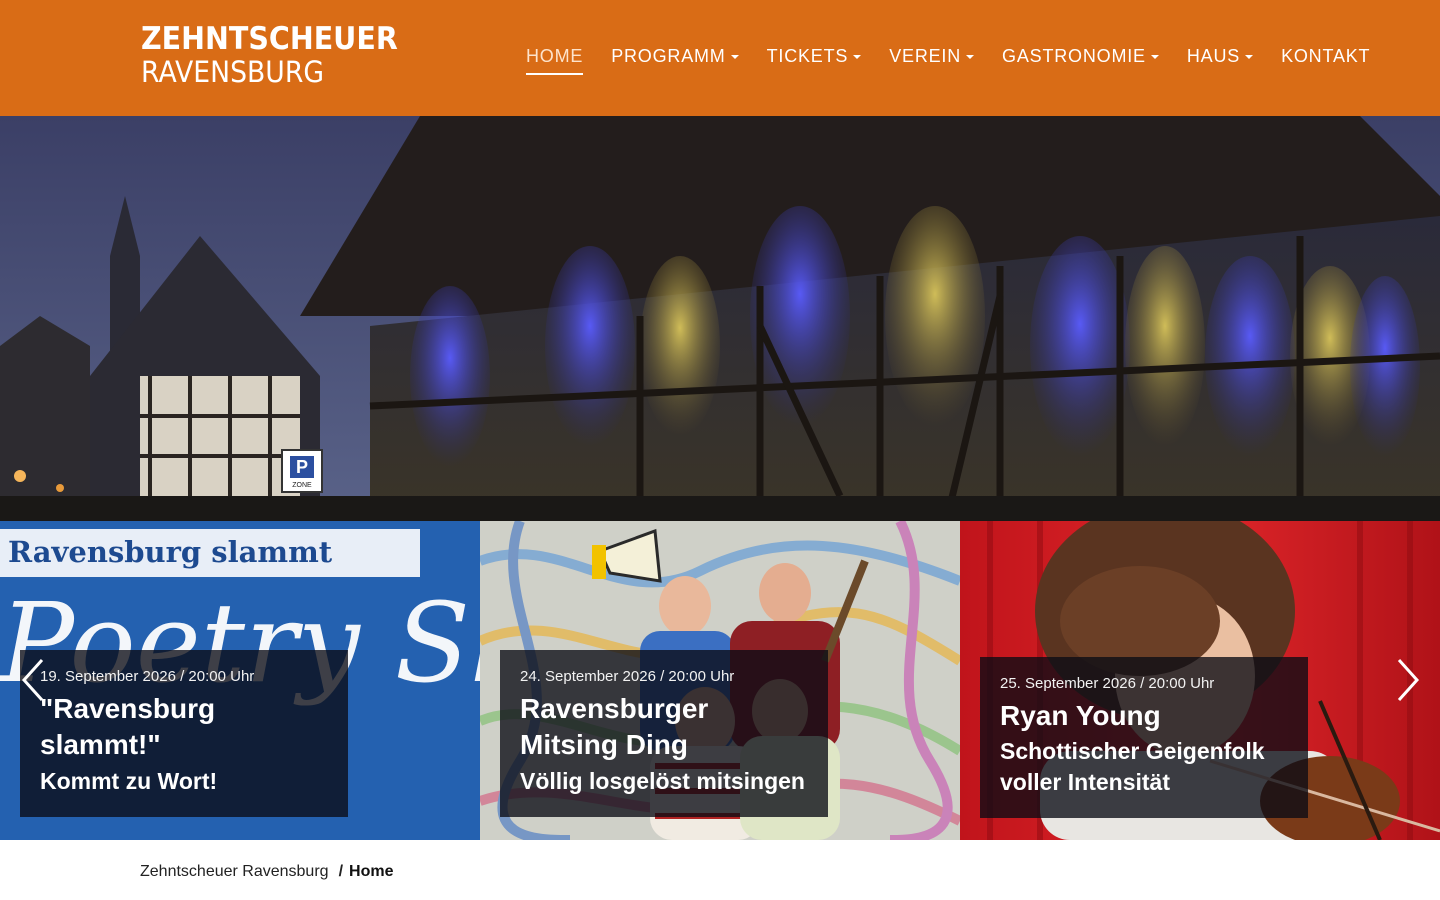 The image size is (1440, 900). I want to click on event-date: 19. September 2026 / 20:00 Uhr, so click(147, 676).